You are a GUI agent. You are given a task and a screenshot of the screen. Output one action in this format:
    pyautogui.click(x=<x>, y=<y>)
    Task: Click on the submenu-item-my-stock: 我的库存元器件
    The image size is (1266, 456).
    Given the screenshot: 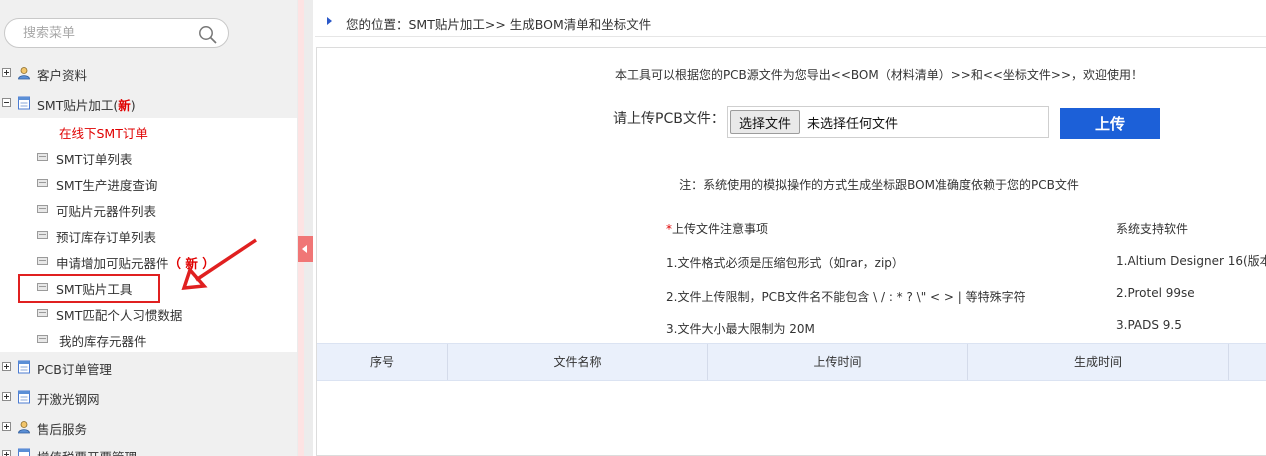 What is the action you would take?
    pyautogui.click(x=148, y=339)
    